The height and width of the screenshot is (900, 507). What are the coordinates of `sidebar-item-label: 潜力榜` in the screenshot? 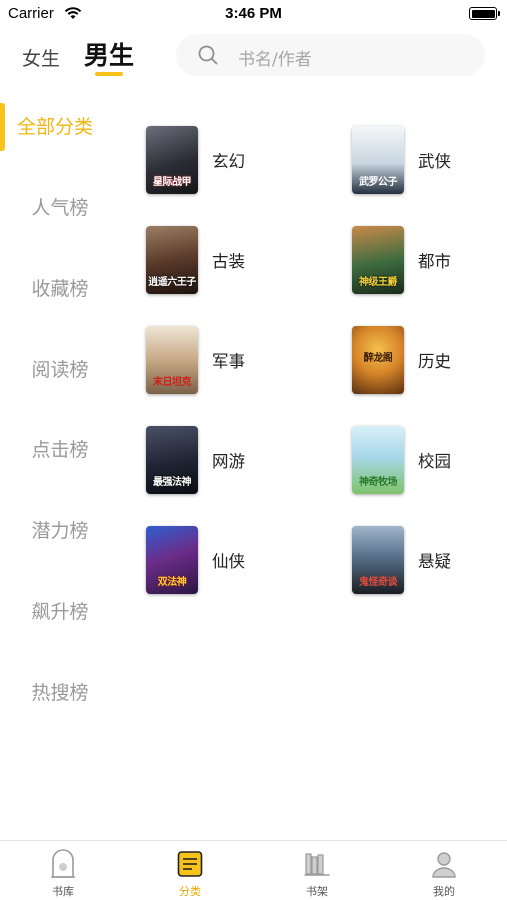 It's located at (60, 531).